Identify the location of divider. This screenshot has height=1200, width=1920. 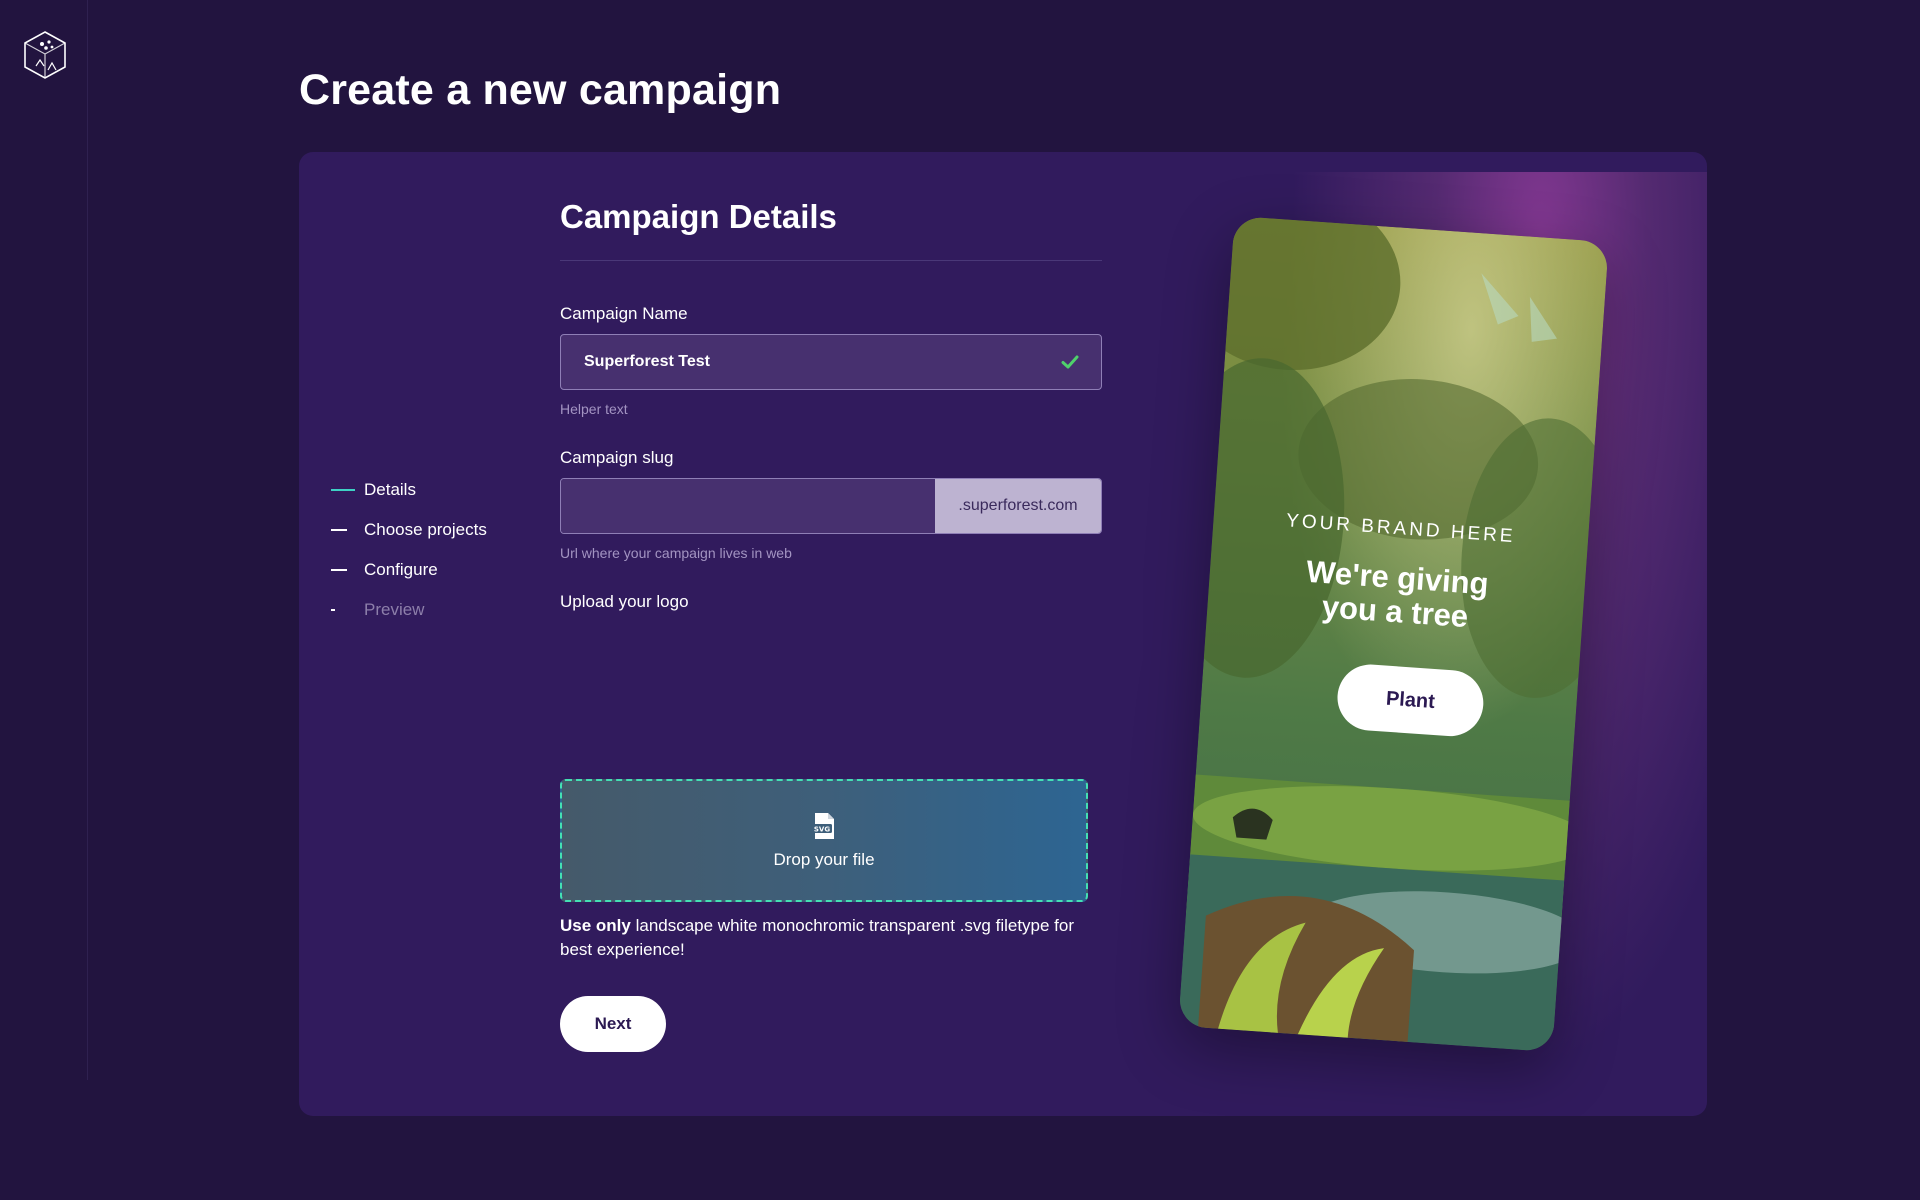
(831, 260).